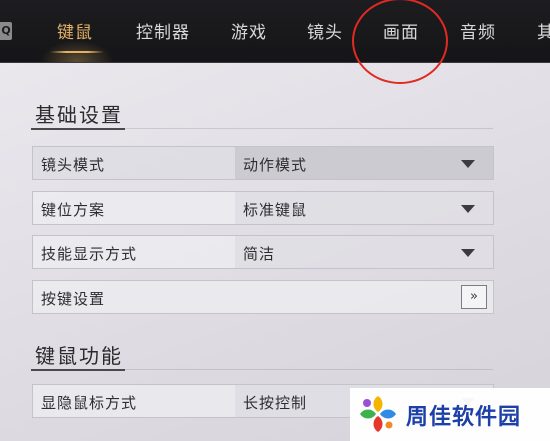  I want to click on setting-label: 显隐鼠标方式, so click(89, 403).